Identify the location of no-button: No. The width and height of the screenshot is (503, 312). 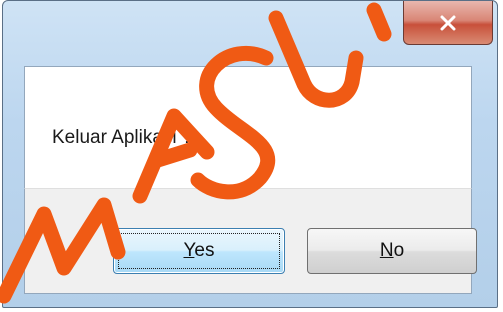
(392, 251).